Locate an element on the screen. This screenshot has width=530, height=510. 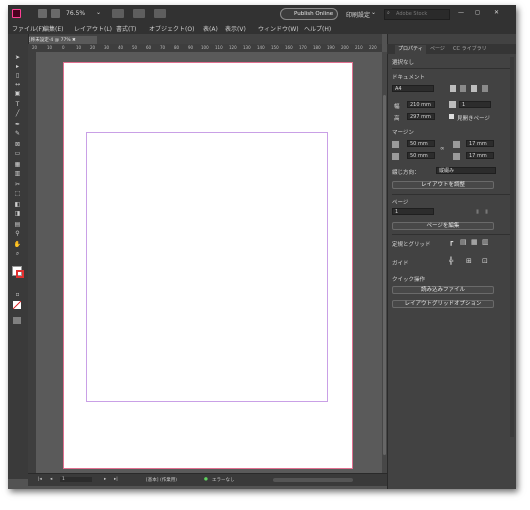
zoom-level: 76.5% is located at coordinates (75, 13).